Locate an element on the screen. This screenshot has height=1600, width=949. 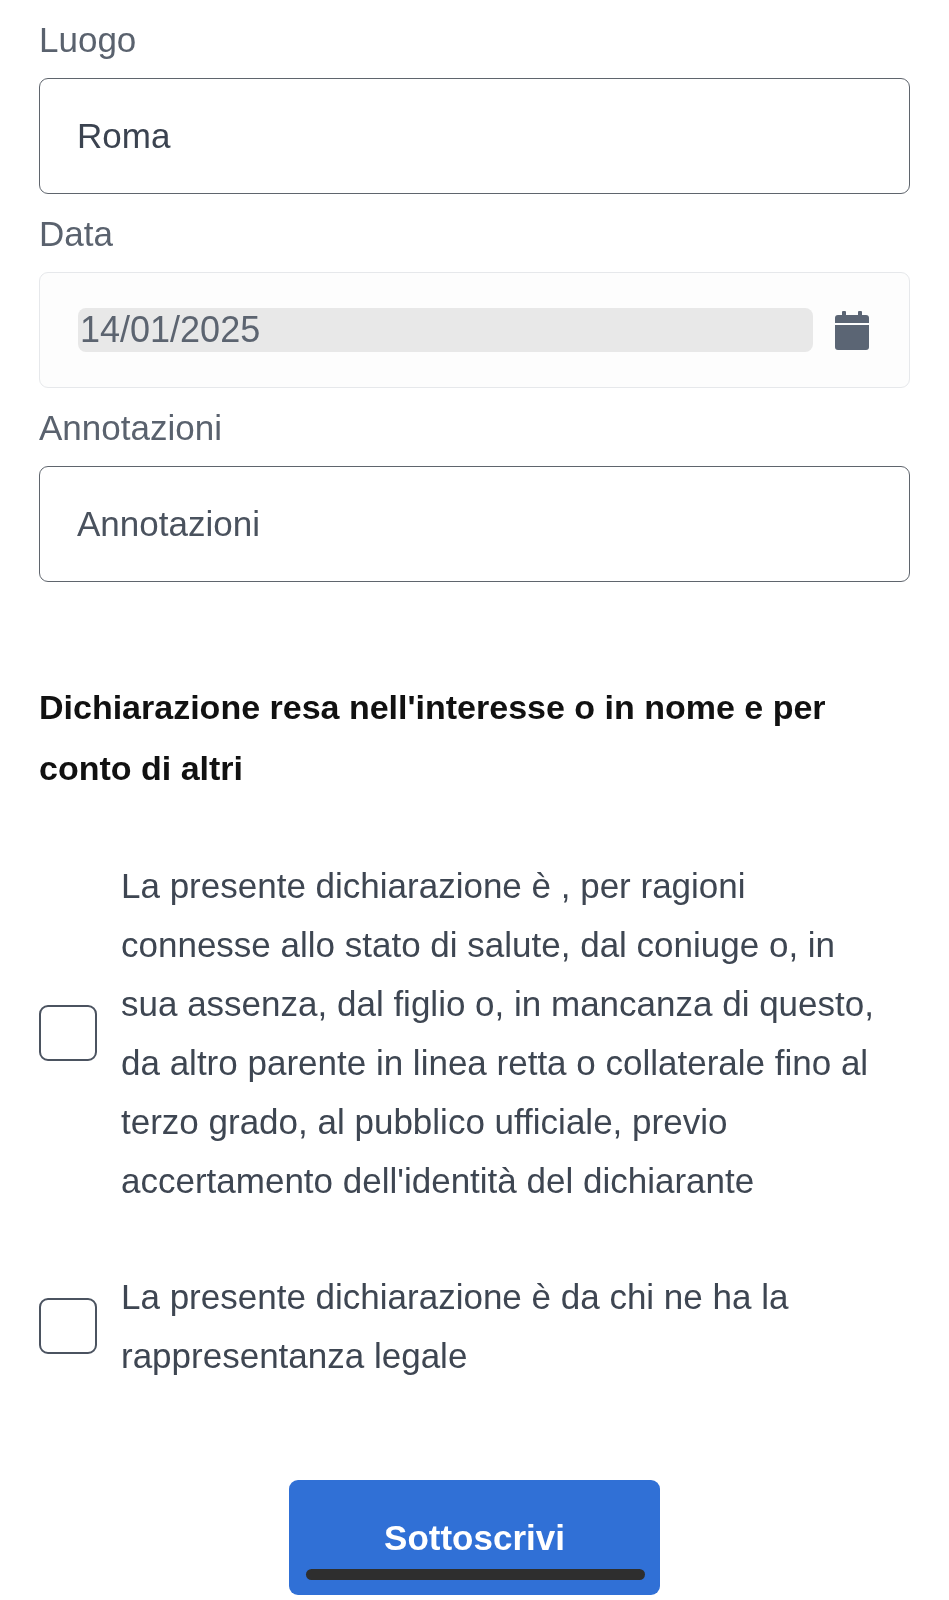
input-field: Roma is located at coordinates (474, 136).